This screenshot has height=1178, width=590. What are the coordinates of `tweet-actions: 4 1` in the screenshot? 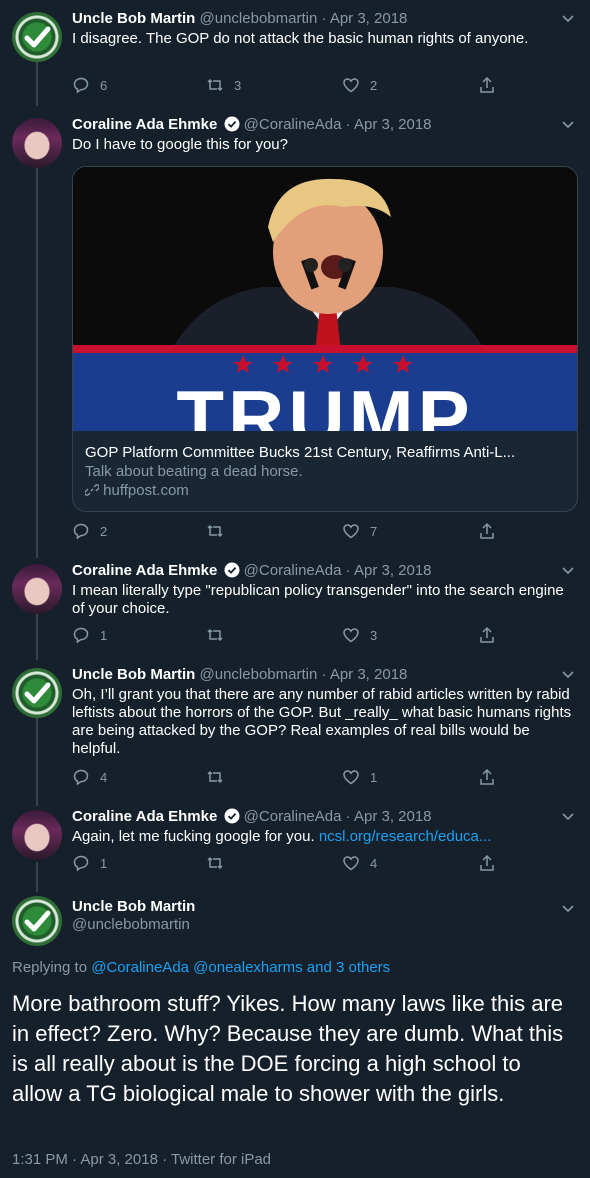 It's located at (287, 778).